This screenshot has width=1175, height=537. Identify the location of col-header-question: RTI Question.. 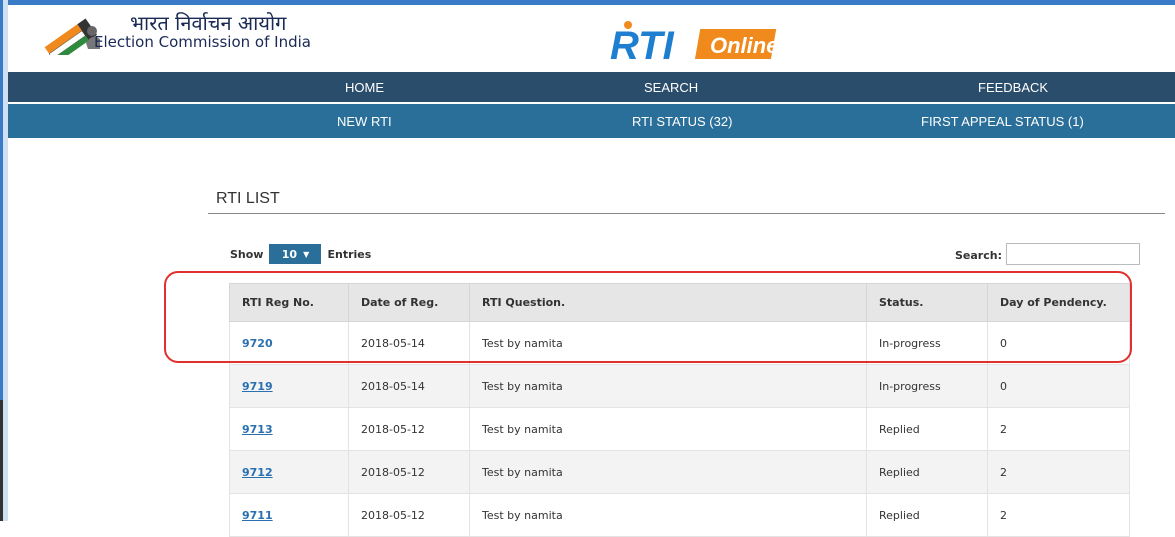
(668, 302).